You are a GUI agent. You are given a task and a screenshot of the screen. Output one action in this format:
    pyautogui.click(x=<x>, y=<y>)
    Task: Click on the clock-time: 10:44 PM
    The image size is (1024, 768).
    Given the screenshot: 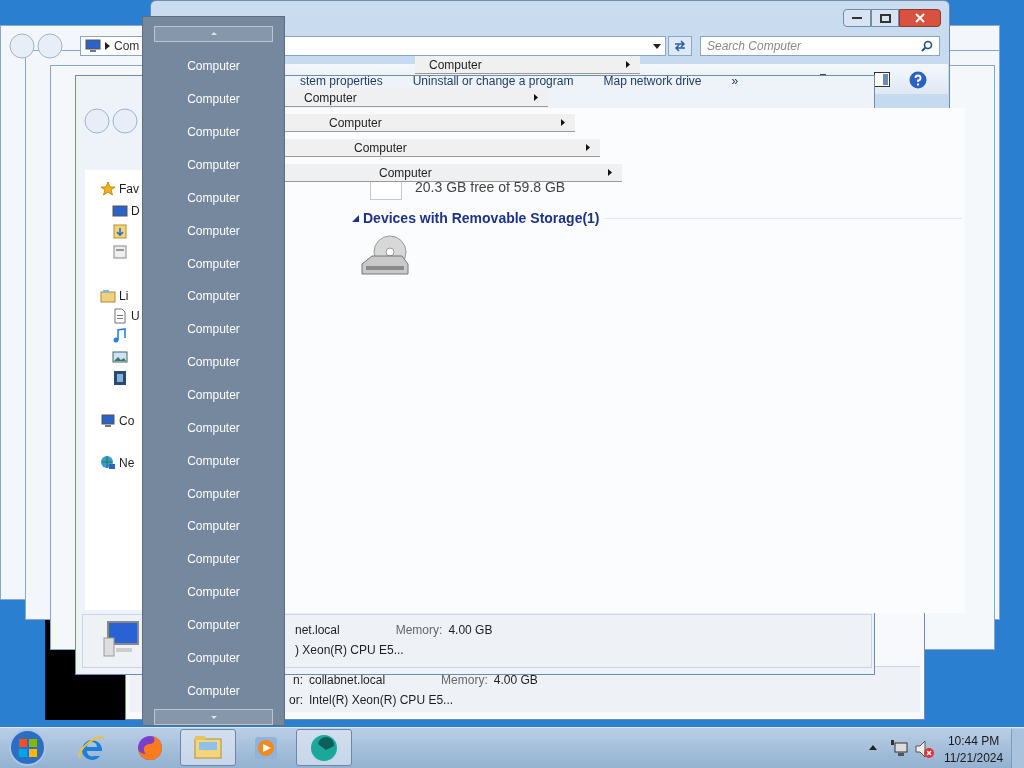 What is the action you would take?
    pyautogui.click(x=973, y=741)
    